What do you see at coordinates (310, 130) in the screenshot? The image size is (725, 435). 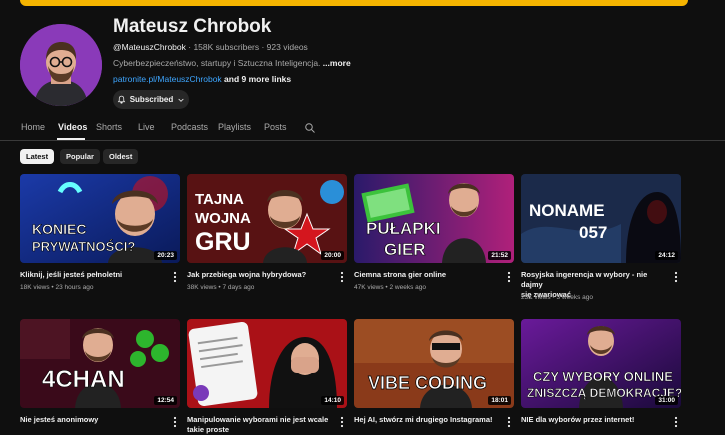 I see `search-icon` at bounding box center [310, 130].